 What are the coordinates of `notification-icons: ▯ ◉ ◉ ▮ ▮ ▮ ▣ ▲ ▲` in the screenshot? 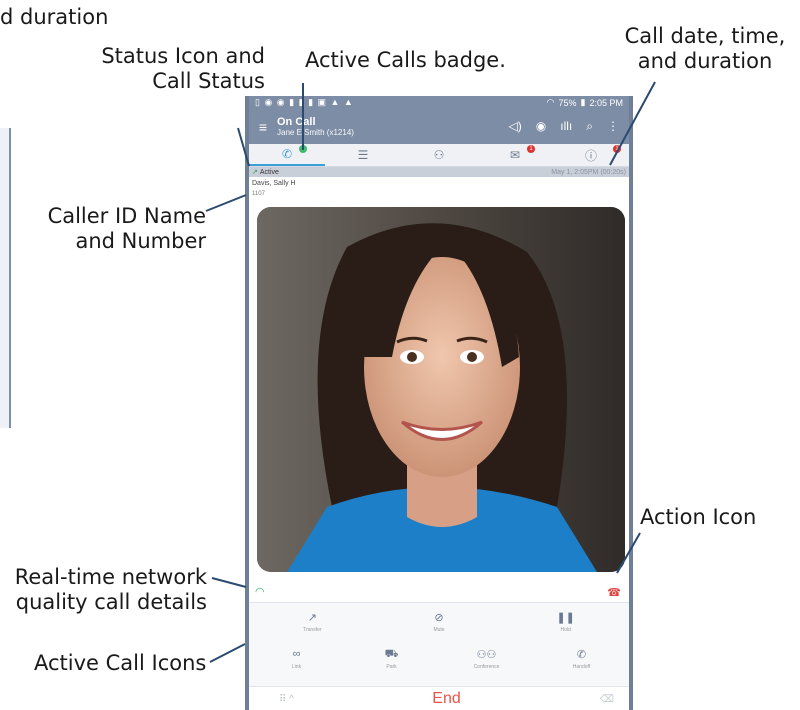 It's located at (304, 102).